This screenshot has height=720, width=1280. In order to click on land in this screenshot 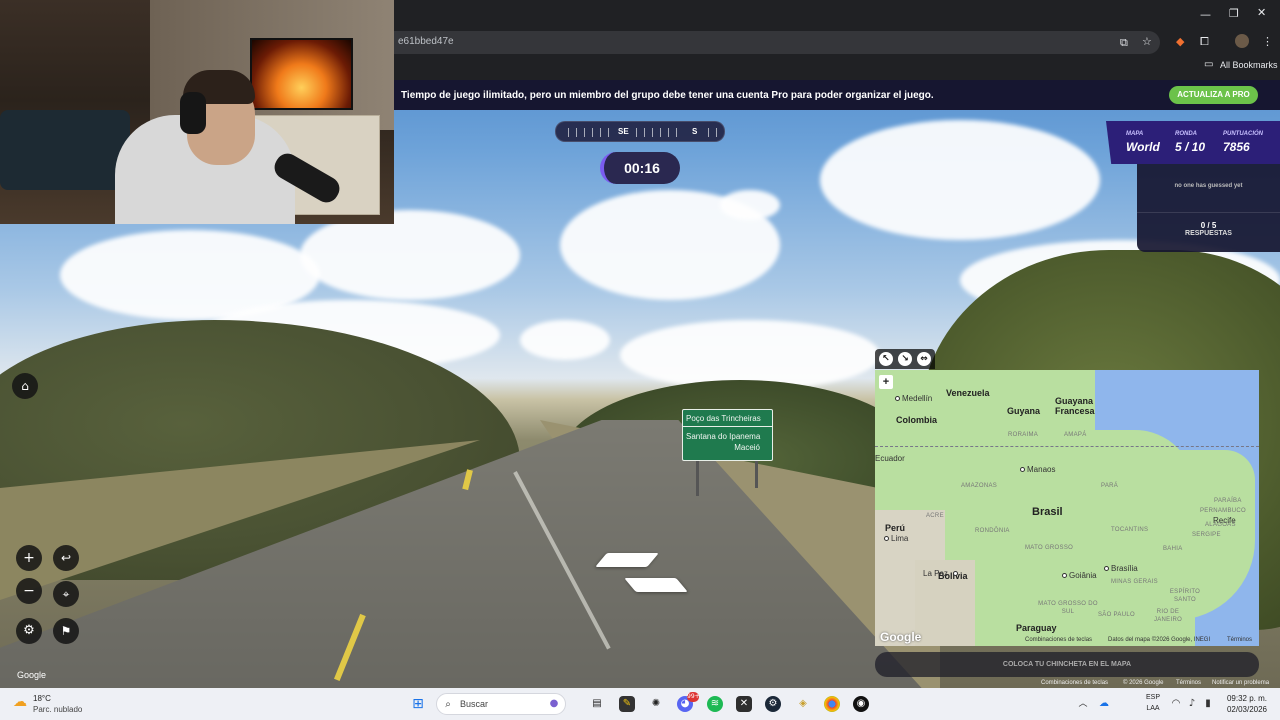, I will do `click(1155, 535)`.